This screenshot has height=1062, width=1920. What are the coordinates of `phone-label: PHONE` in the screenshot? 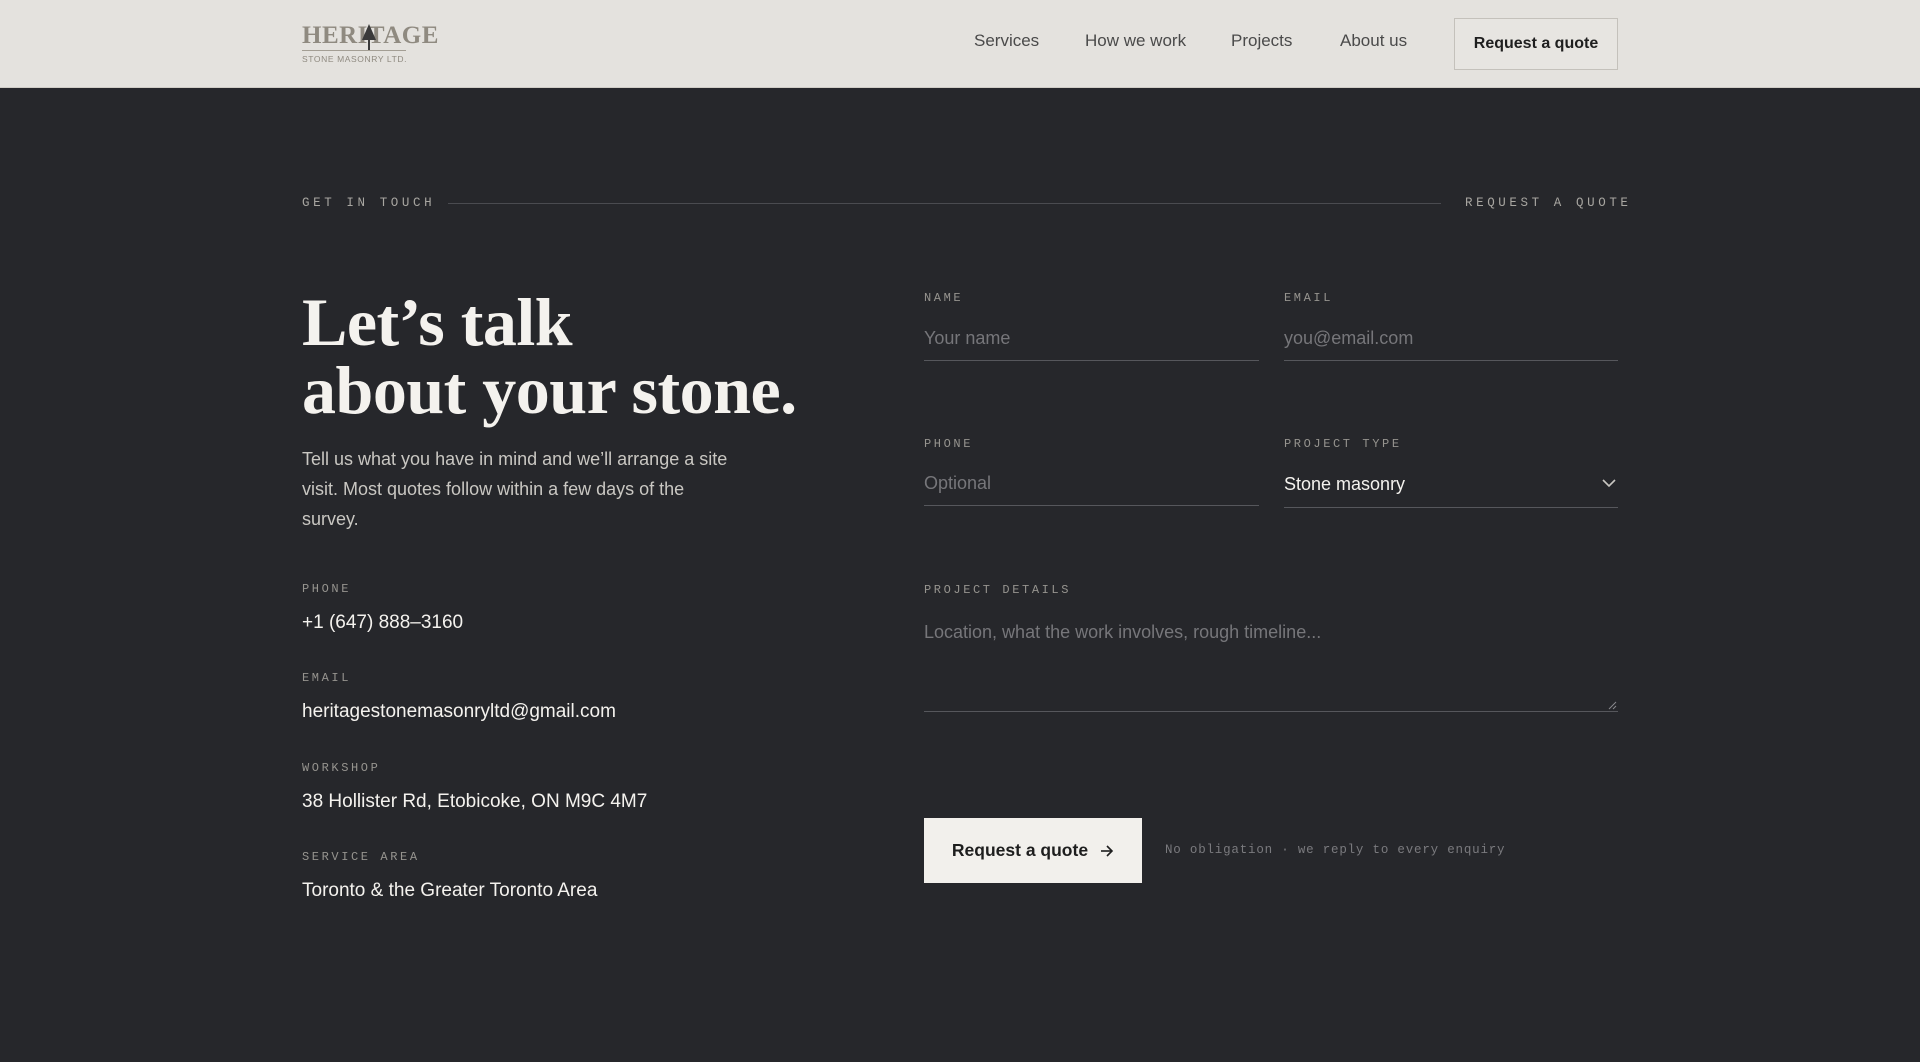 It's located at (327, 589).